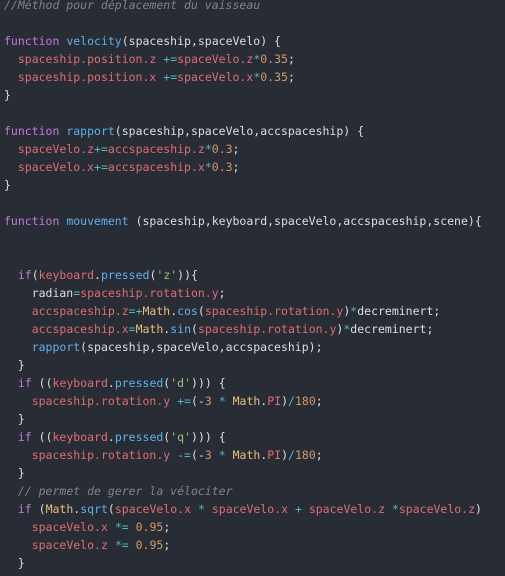 This screenshot has width=505, height=576. I want to click on token-variable: spaceship.position.z, so click(87, 59).